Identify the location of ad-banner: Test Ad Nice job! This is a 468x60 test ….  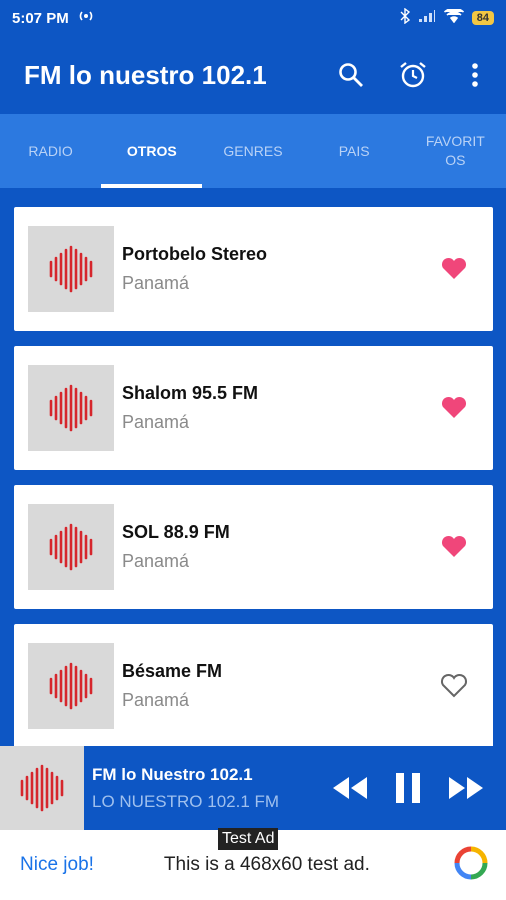
(253, 864).